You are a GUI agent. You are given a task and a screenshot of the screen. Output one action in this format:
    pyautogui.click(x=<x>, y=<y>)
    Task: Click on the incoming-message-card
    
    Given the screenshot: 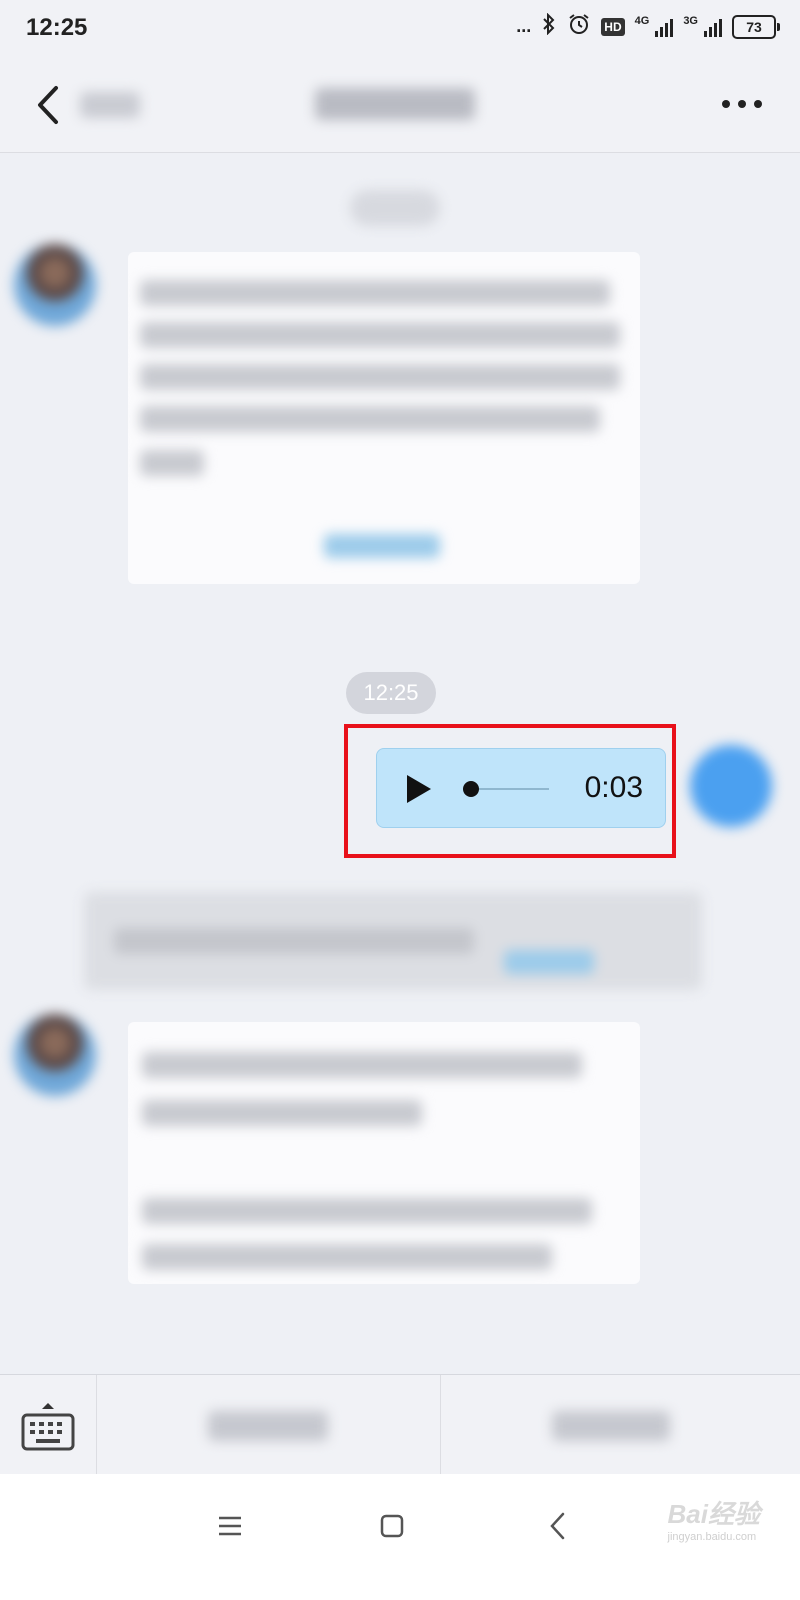 What is the action you would take?
    pyautogui.click(x=384, y=418)
    